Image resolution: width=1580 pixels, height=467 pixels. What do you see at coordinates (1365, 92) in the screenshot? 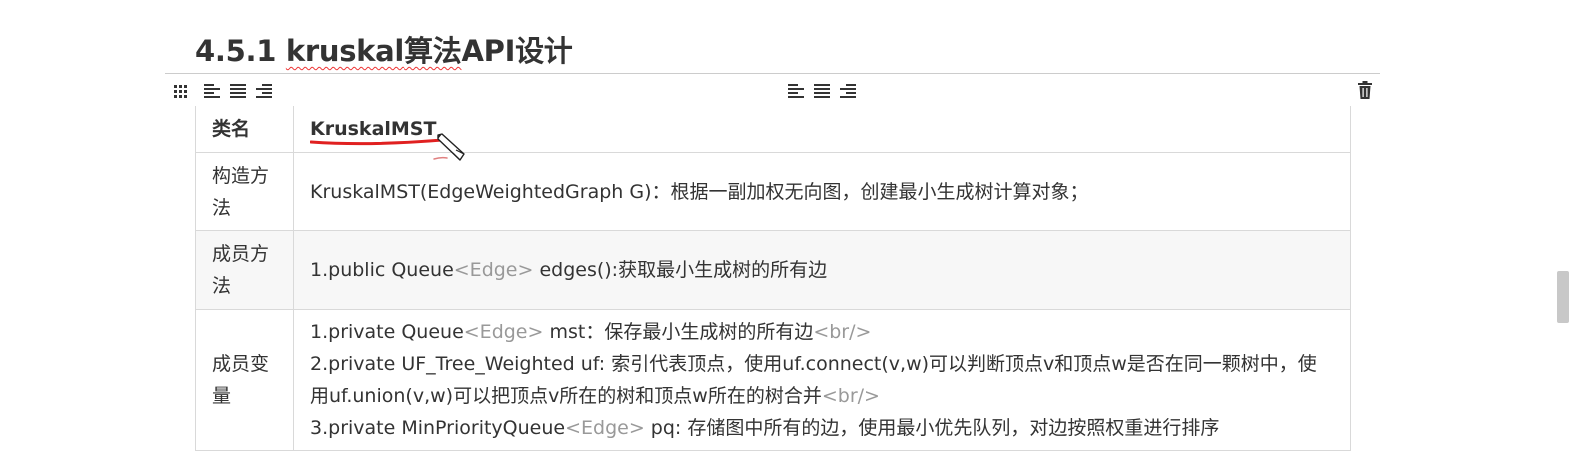
I see `trash-icon` at bounding box center [1365, 92].